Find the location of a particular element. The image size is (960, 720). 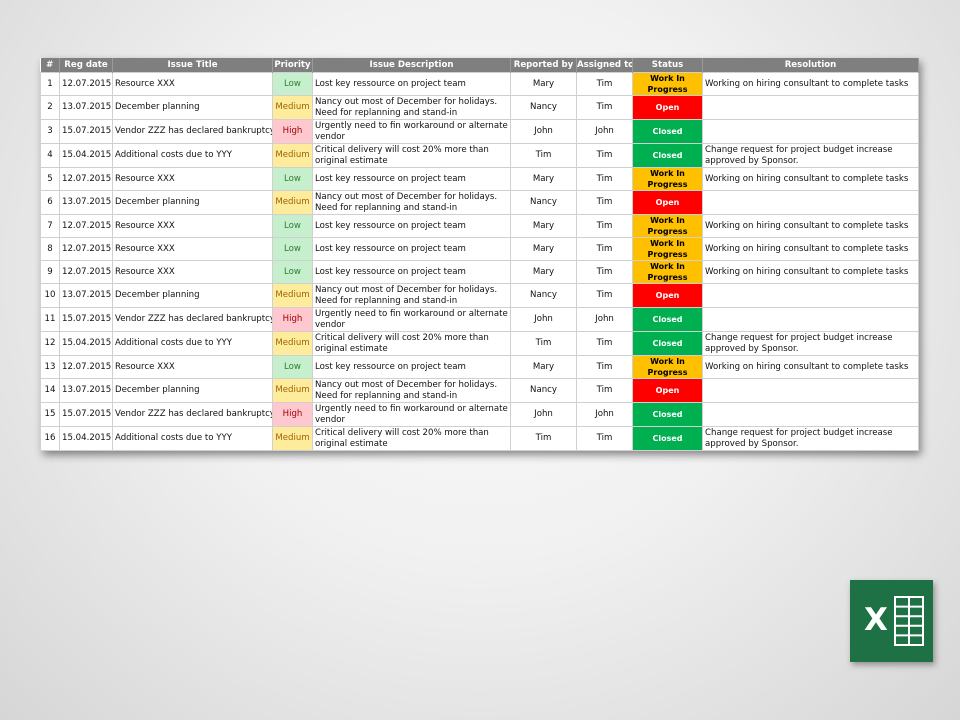

row-number-cell: 7 is located at coordinates (50, 226).